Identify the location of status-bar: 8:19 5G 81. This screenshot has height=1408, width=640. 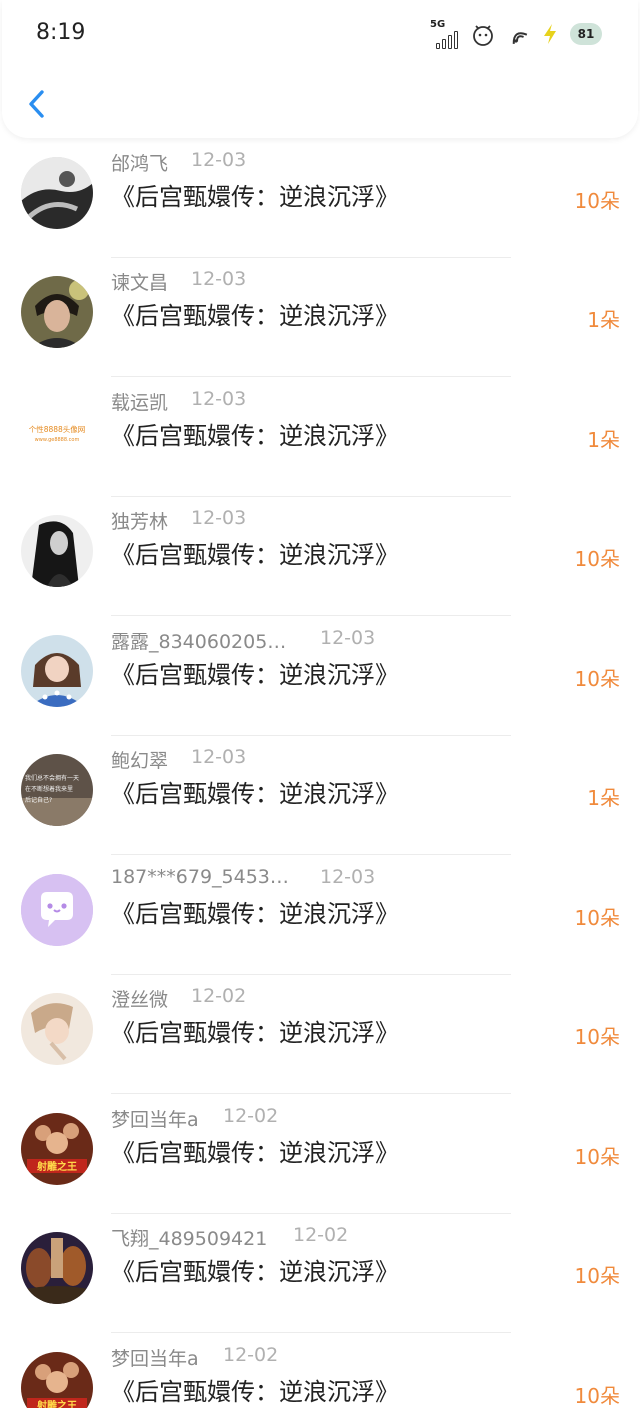
(320, 35).